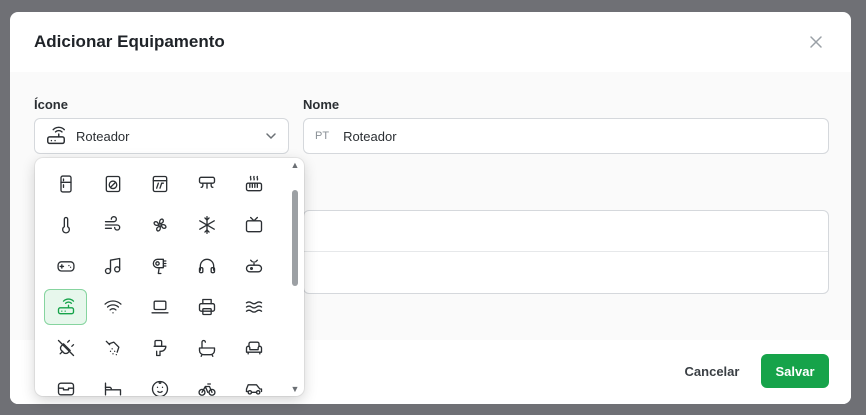 This screenshot has width=866, height=415. I want to click on music-icon, so click(112, 266).